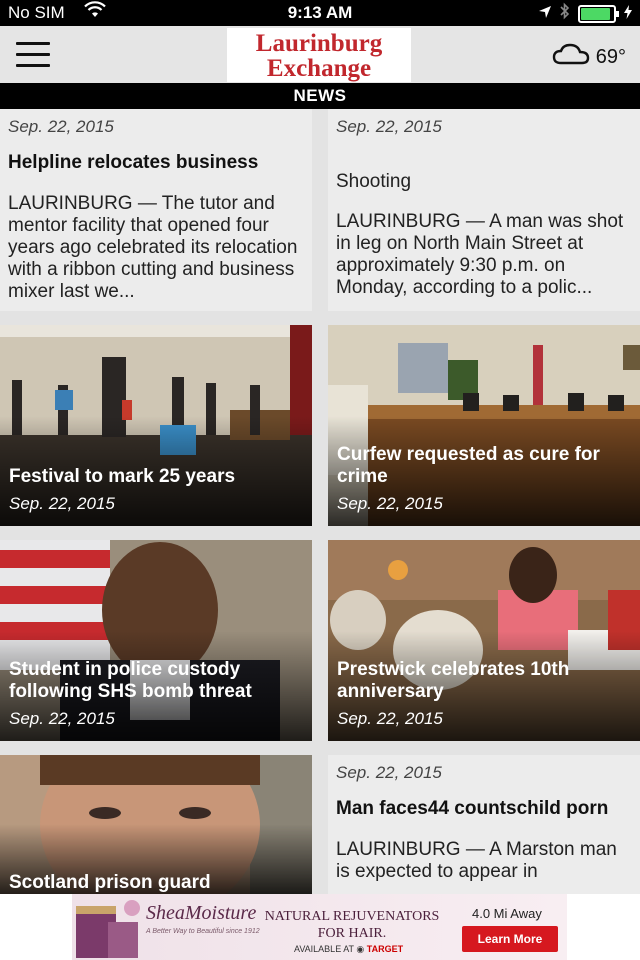  What do you see at coordinates (319, 68) in the screenshot?
I see `logo-line-2: Exchange` at bounding box center [319, 68].